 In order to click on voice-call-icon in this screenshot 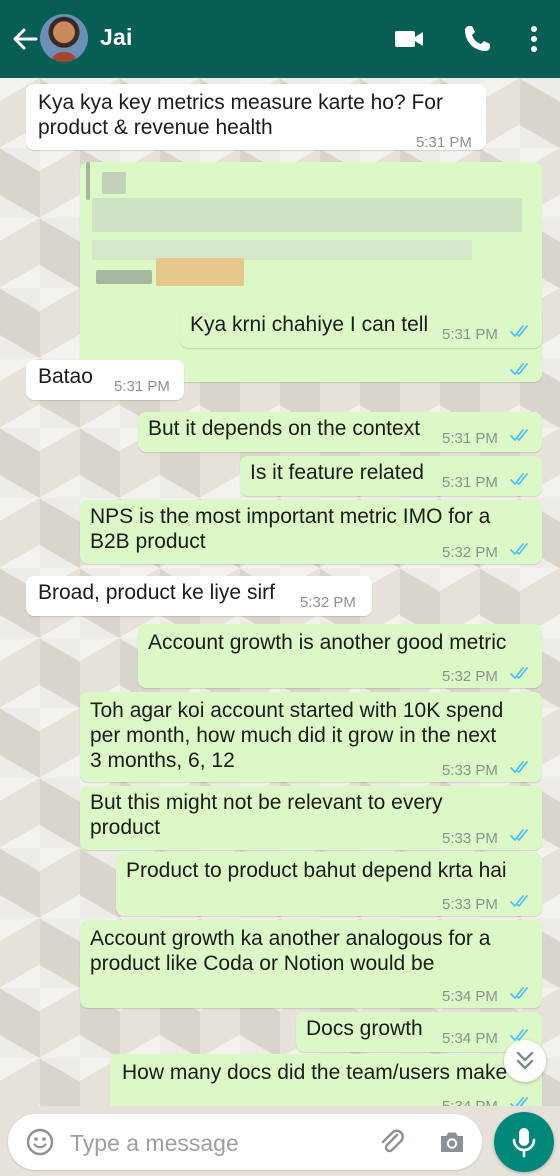, I will do `click(477, 39)`.